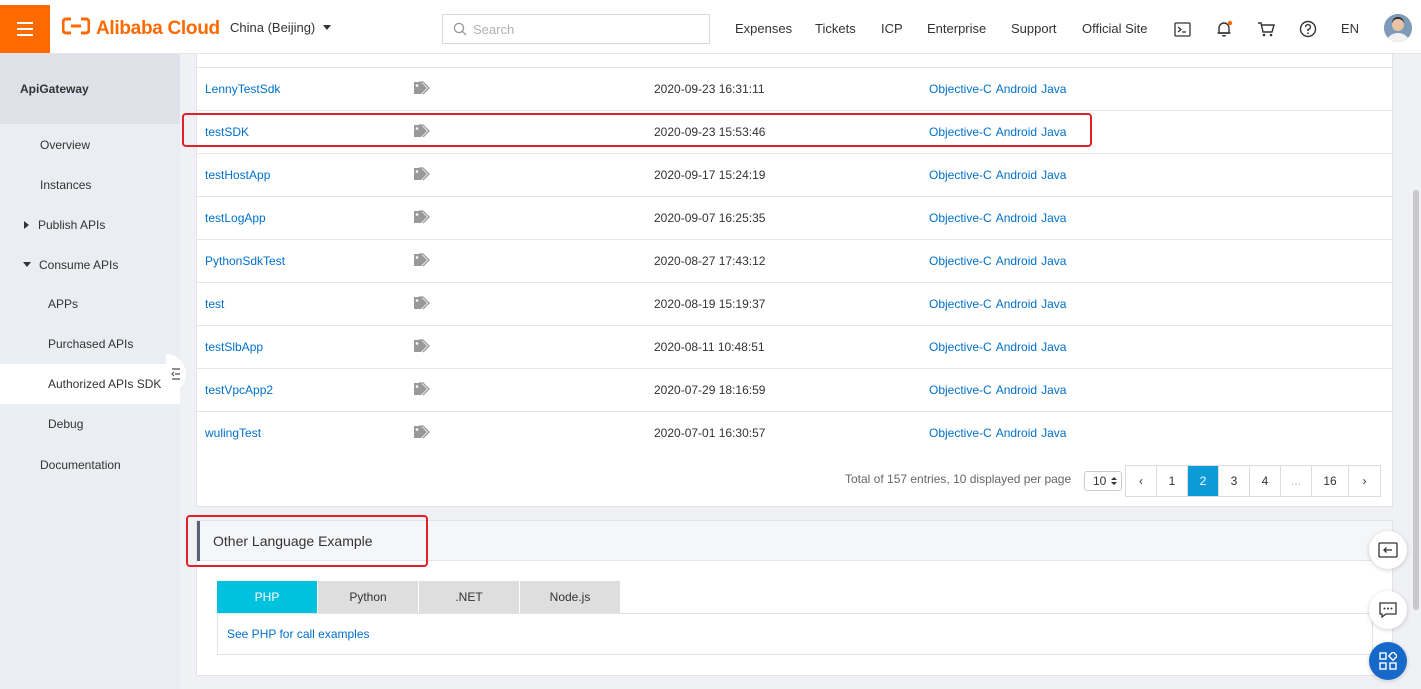 The height and width of the screenshot is (689, 1421). Describe the element at coordinates (235, 218) in the screenshot. I see `app-name-link: testLogApp` at that location.